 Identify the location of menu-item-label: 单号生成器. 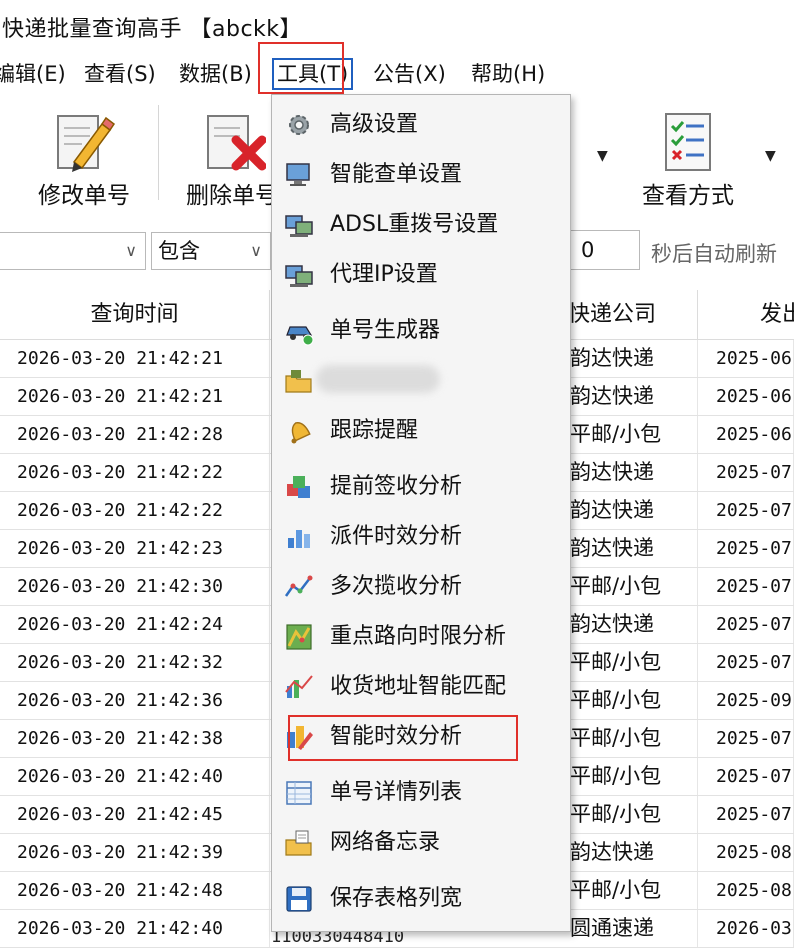
(385, 330).